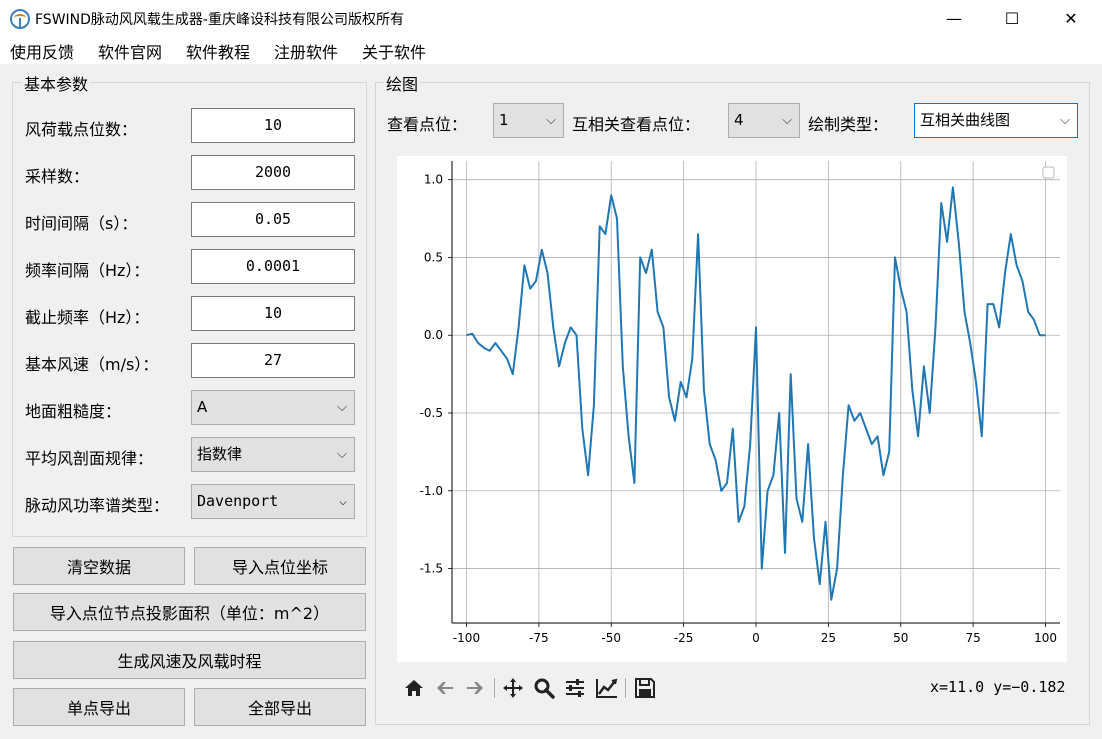  What do you see at coordinates (273, 125) in the screenshot?
I see `point-count-input: 10` at bounding box center [273, 125].